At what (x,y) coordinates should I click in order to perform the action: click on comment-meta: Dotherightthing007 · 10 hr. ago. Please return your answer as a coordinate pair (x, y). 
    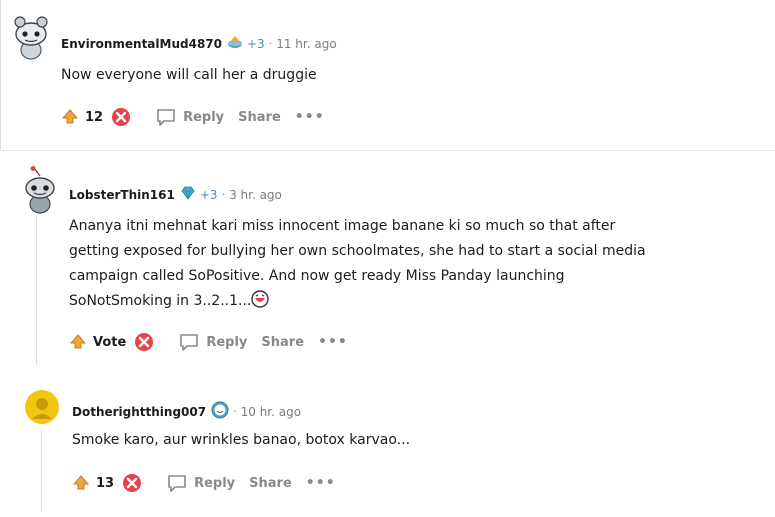
    Looking at the image, I should click on (186, 411).